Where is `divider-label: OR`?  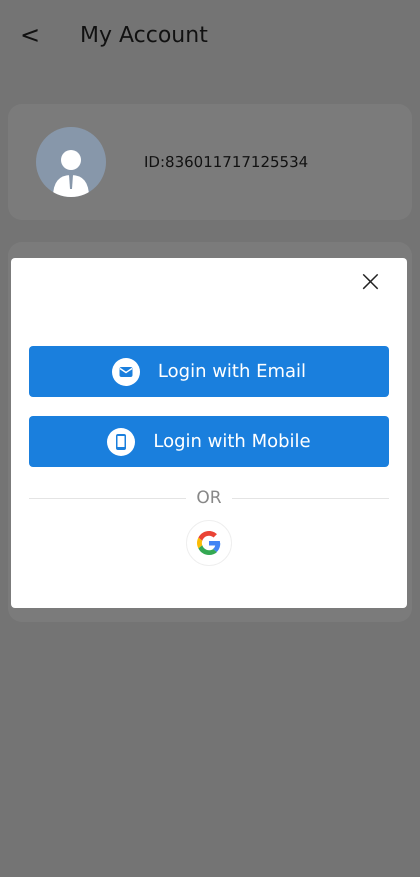 divider-label: OR is located at coordinates (209, 498).